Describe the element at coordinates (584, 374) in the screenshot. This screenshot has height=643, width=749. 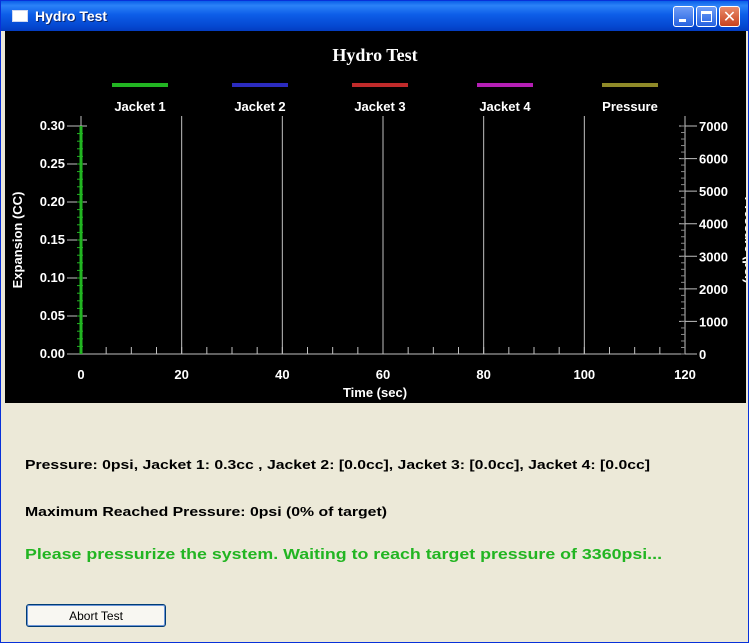
I see `x-tick-label: 100` at that location.